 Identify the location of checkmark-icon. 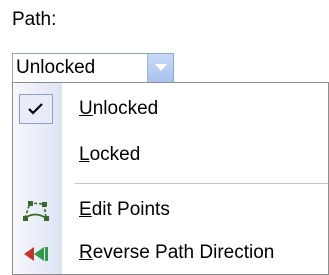
(35, 109).